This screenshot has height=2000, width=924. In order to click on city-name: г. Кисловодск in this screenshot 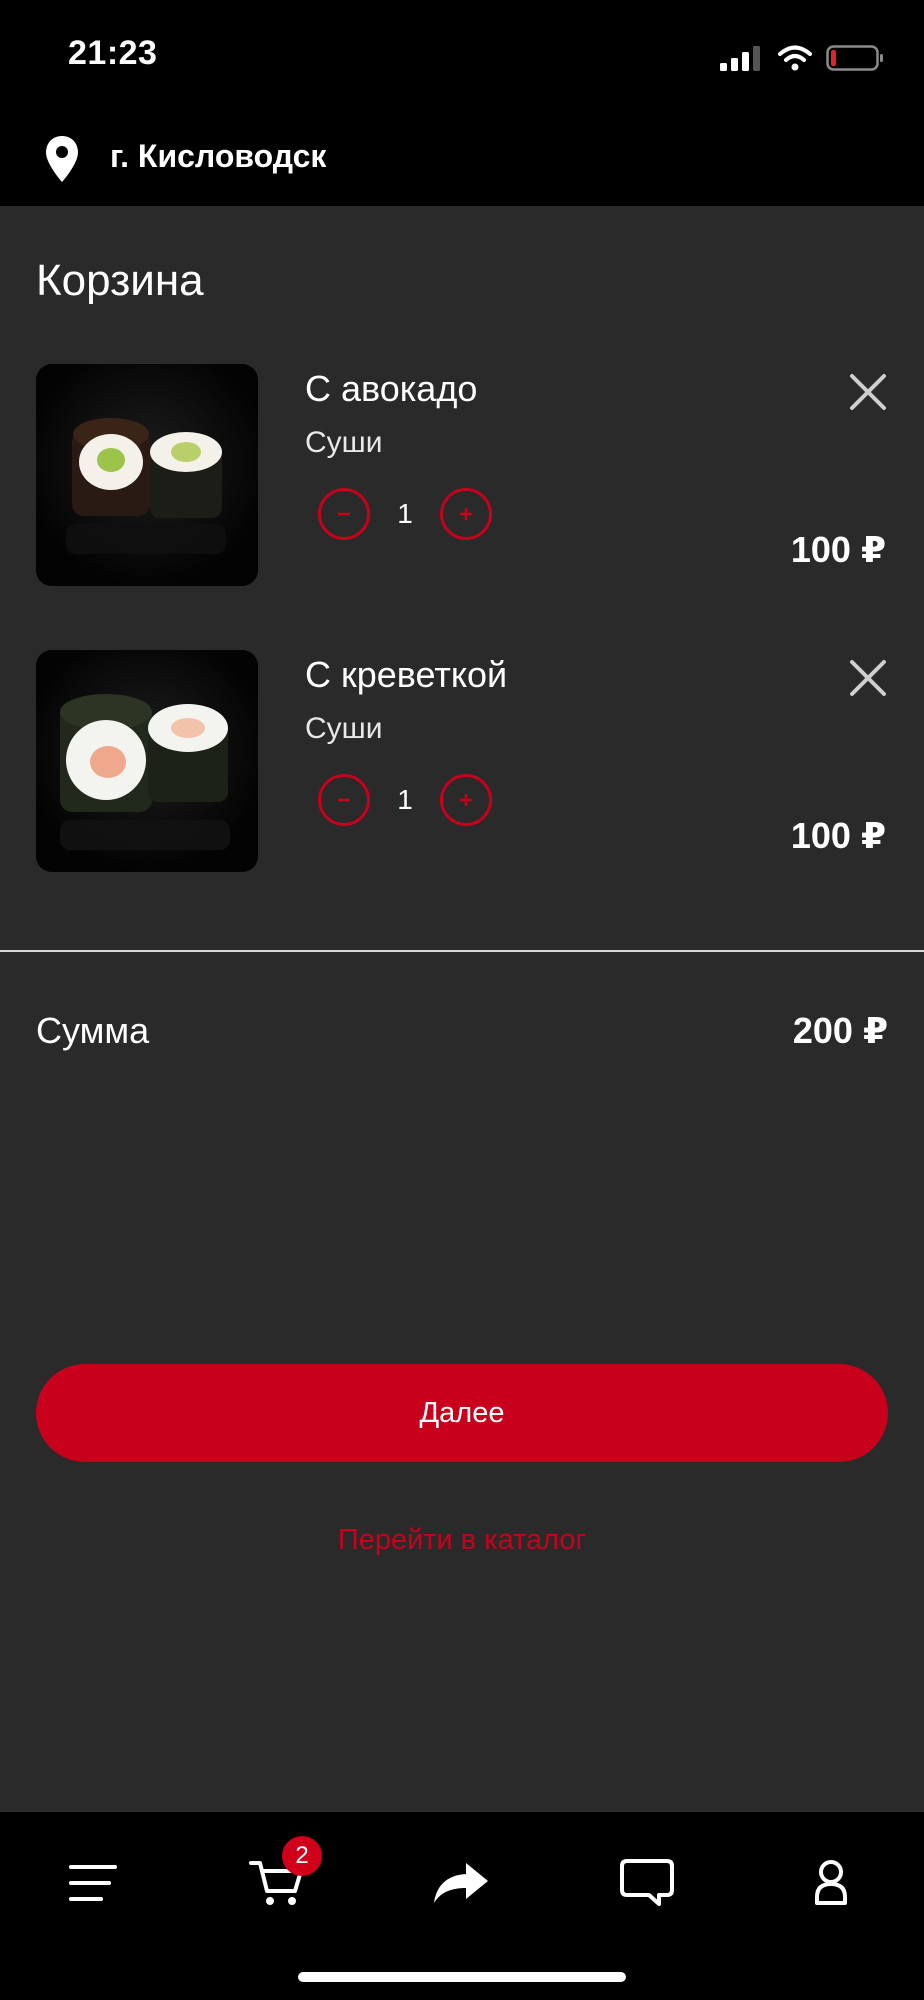, I will do `click(218, 156)`.